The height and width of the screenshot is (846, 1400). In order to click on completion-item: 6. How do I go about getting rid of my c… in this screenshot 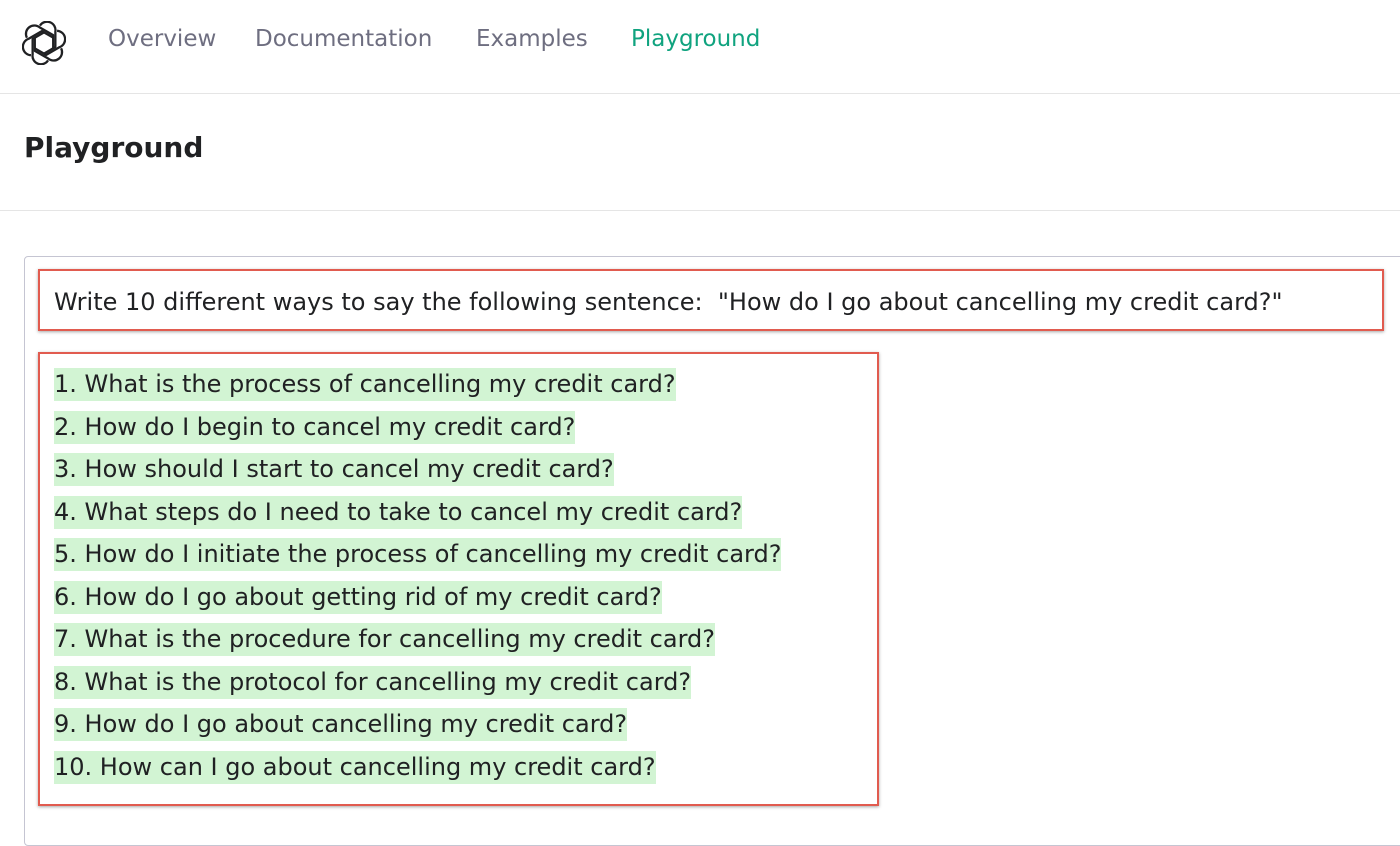, I will do `click(417, 600)`.